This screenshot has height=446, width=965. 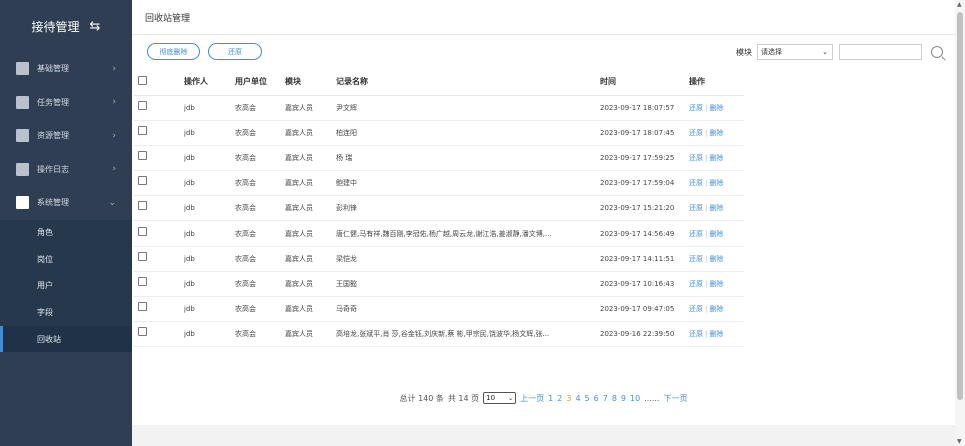 What do you see at coordinates (795, 52) in the screenshot?
I see `module-select: 请选择 ⌄` at bounding box center [795, 52].